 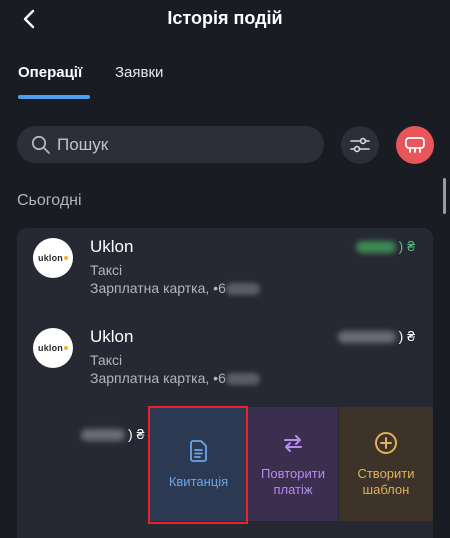 I want to click on receipt-button: Квитанція, so click(x=198, y=464).